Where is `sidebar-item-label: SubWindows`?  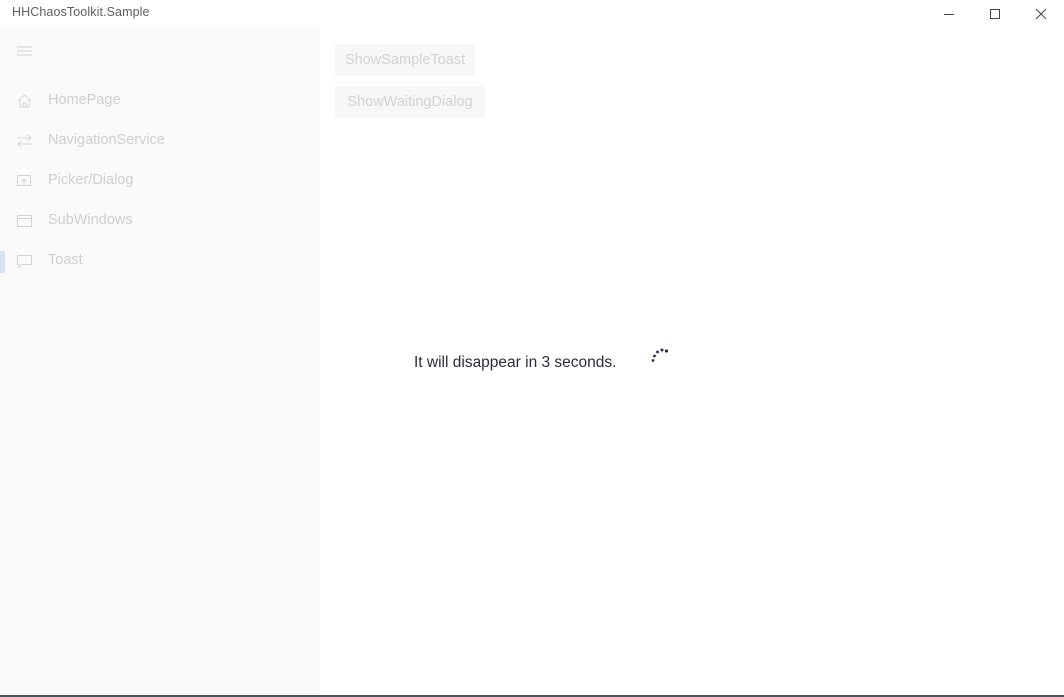
sidebar-item-label: SubWindows is located at coordinates (90, 220).